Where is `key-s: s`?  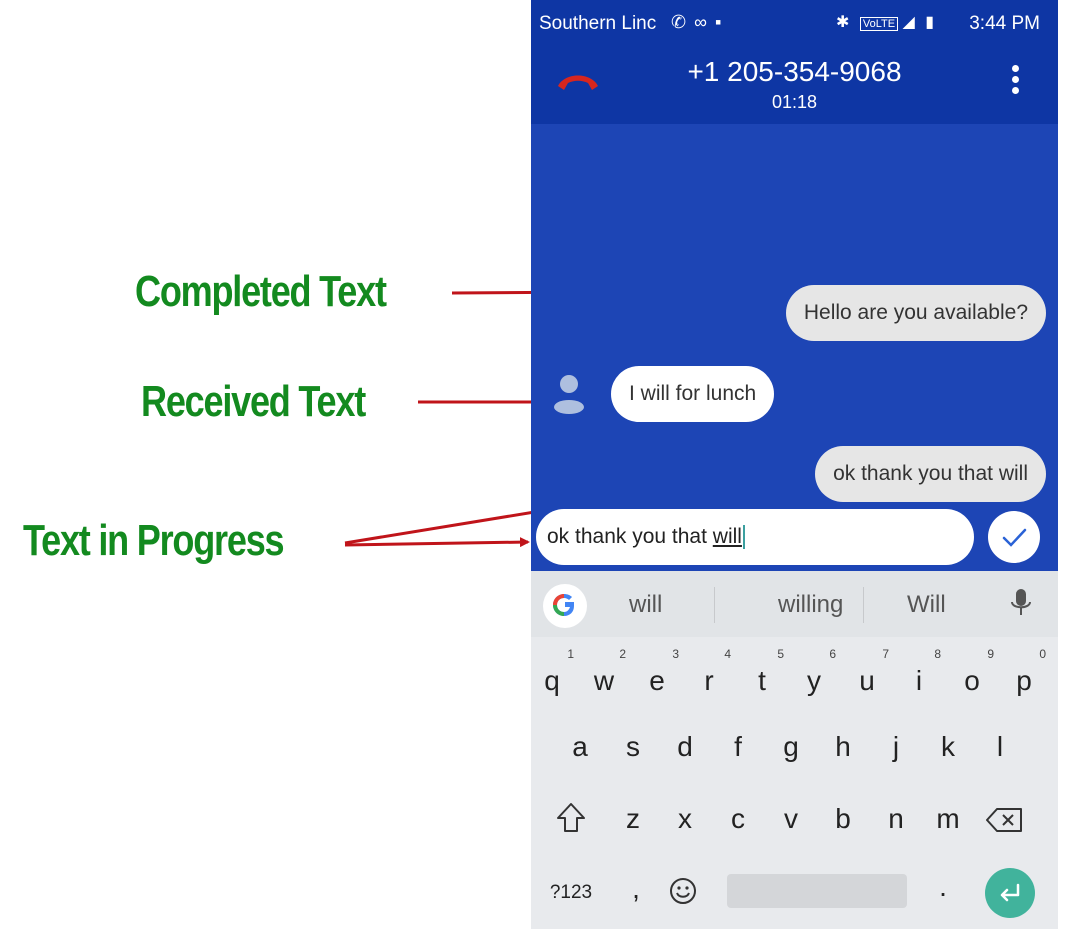 key-s: s is located at coordinates (633, 747).